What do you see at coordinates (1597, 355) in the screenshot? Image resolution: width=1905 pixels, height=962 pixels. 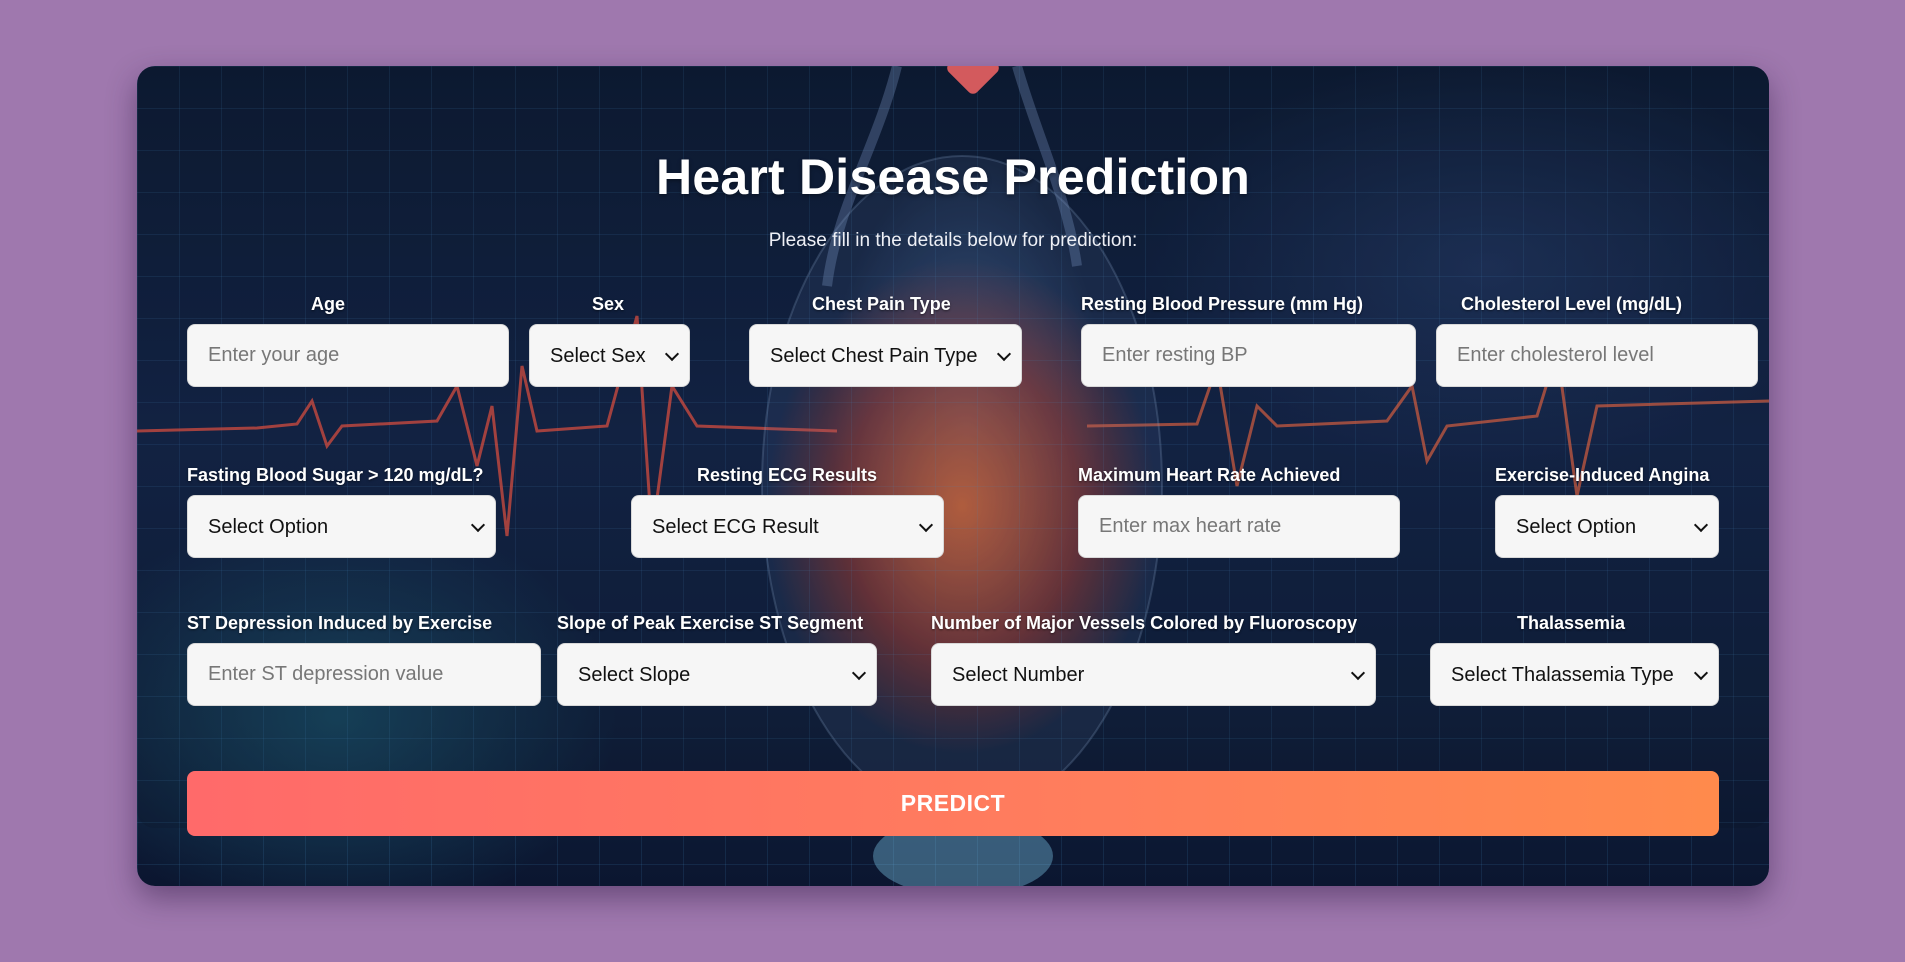 I see `cholesterol-input` at bounding box center [1597, 355].